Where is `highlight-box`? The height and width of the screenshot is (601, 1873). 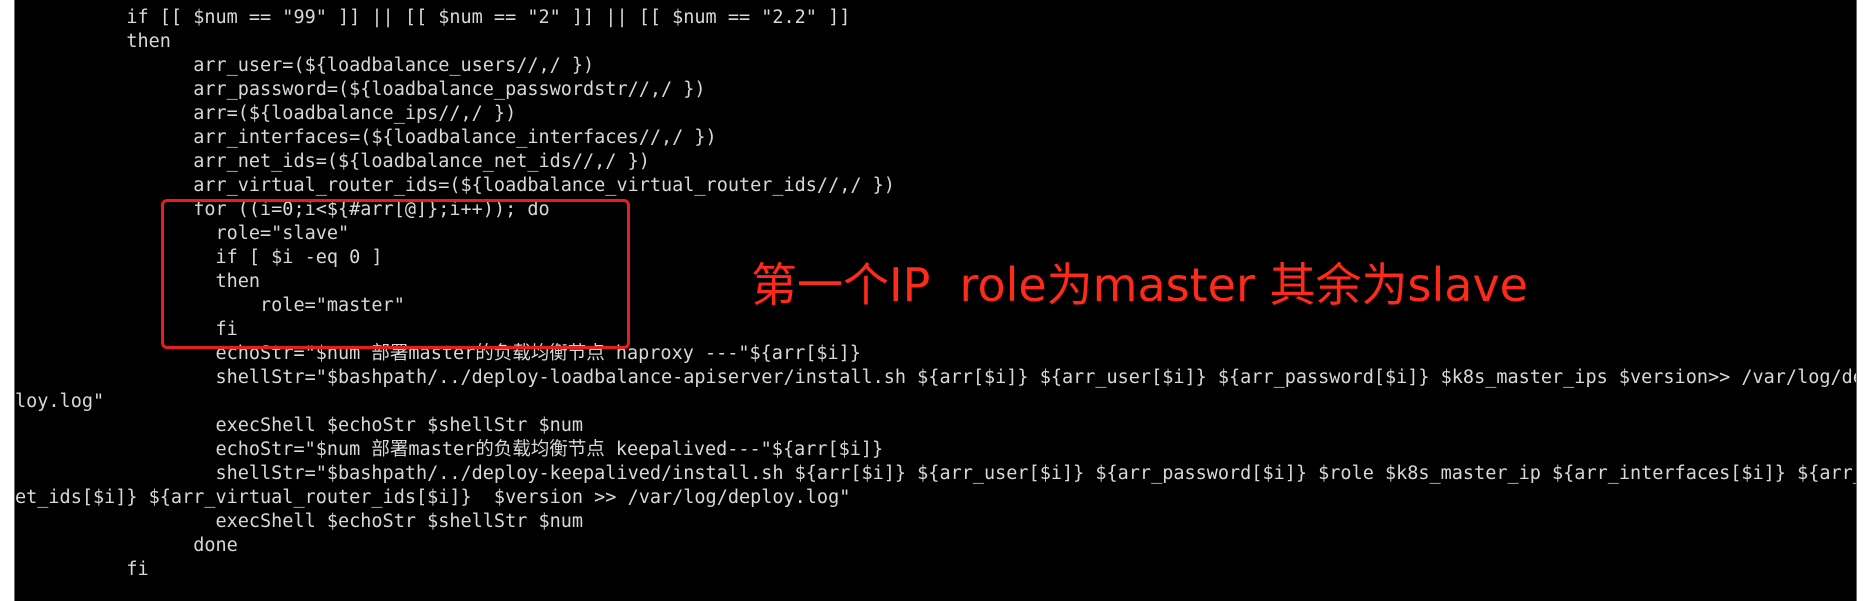
highlight-box is located at coordinates (395, 274).